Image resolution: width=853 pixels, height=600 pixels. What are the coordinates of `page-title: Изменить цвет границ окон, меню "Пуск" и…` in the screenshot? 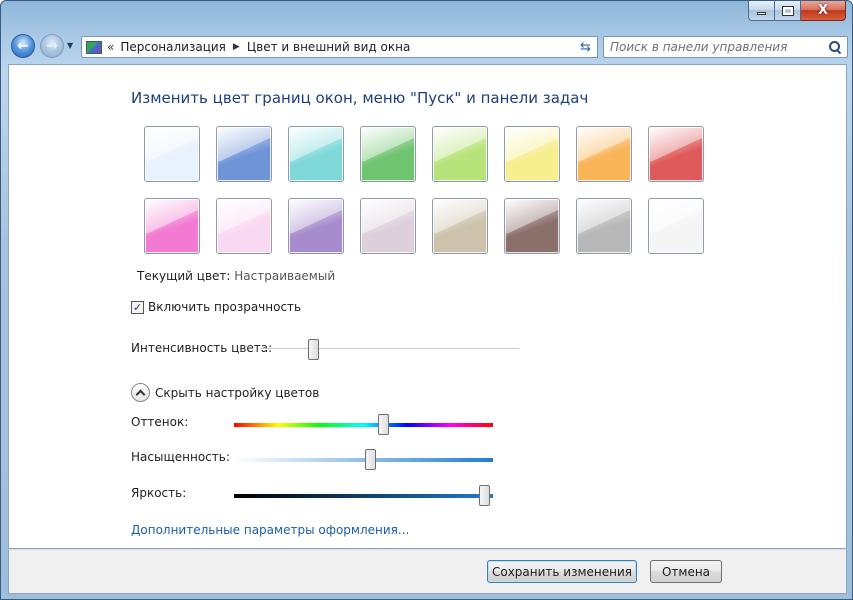 It's located at (360, 98).